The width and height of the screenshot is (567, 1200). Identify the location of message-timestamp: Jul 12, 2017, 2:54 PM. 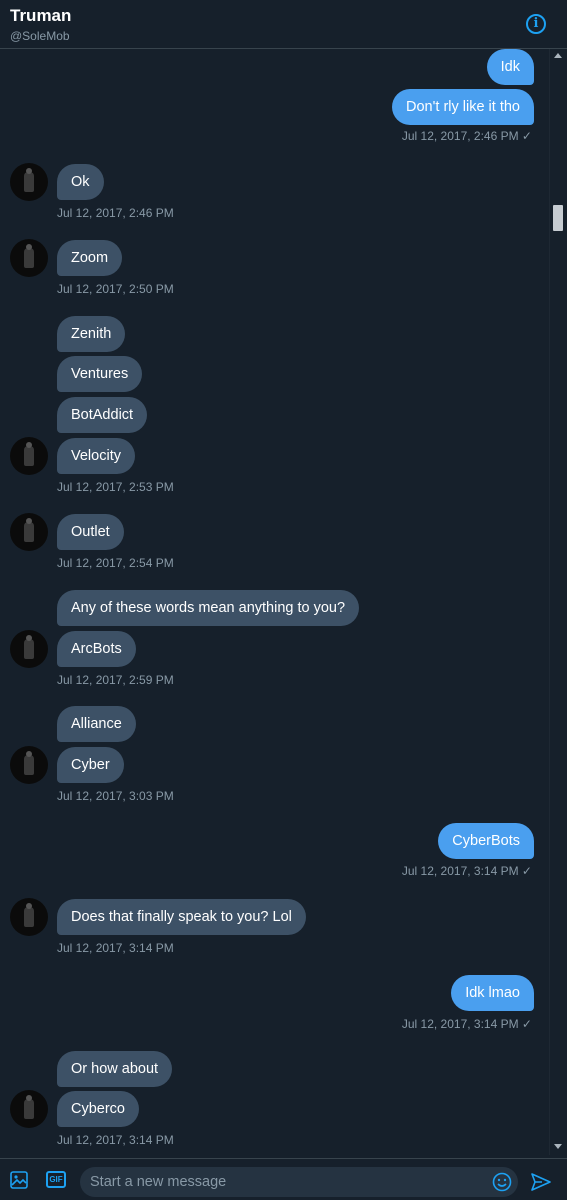
(115, 563).